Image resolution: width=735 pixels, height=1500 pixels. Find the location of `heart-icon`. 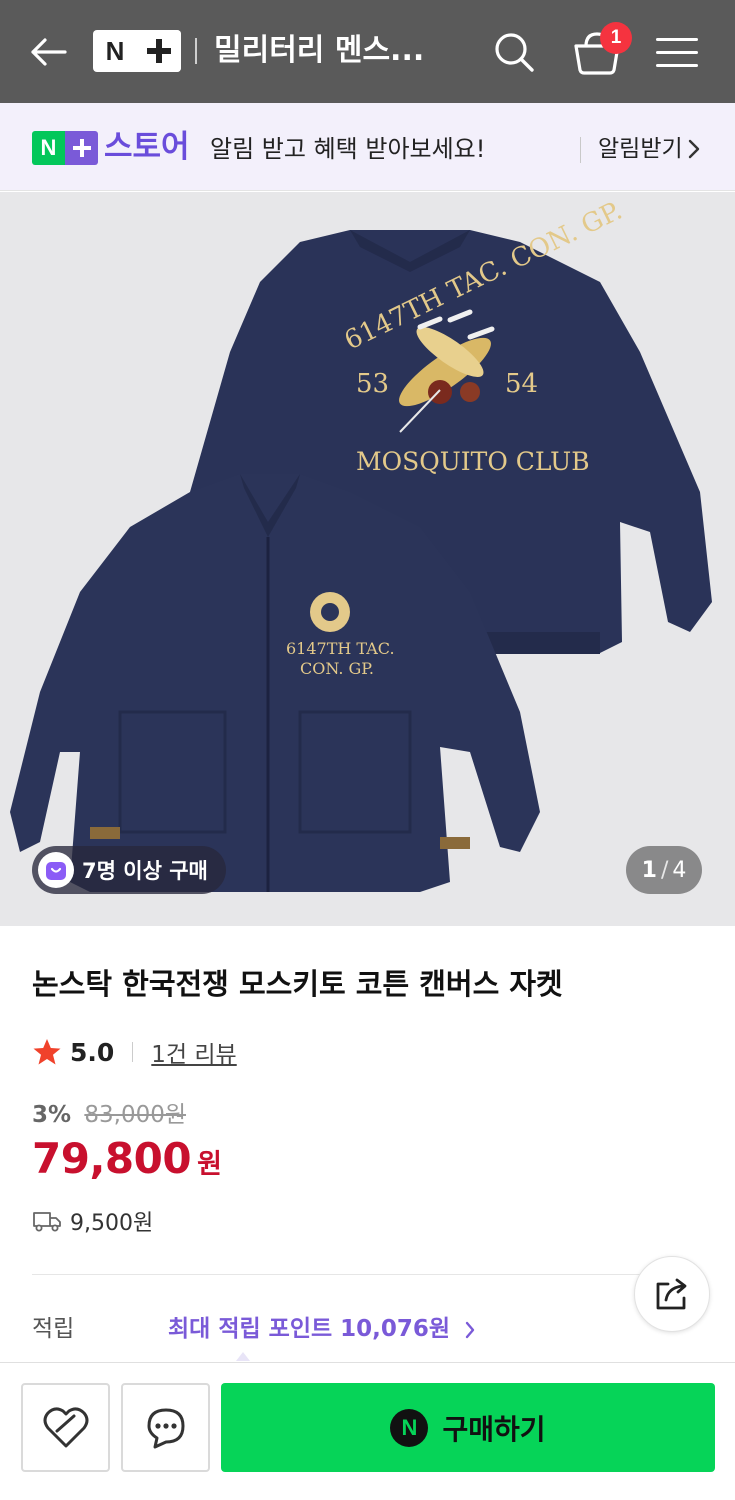

heart-icon is located at coordinates (65, 1426).